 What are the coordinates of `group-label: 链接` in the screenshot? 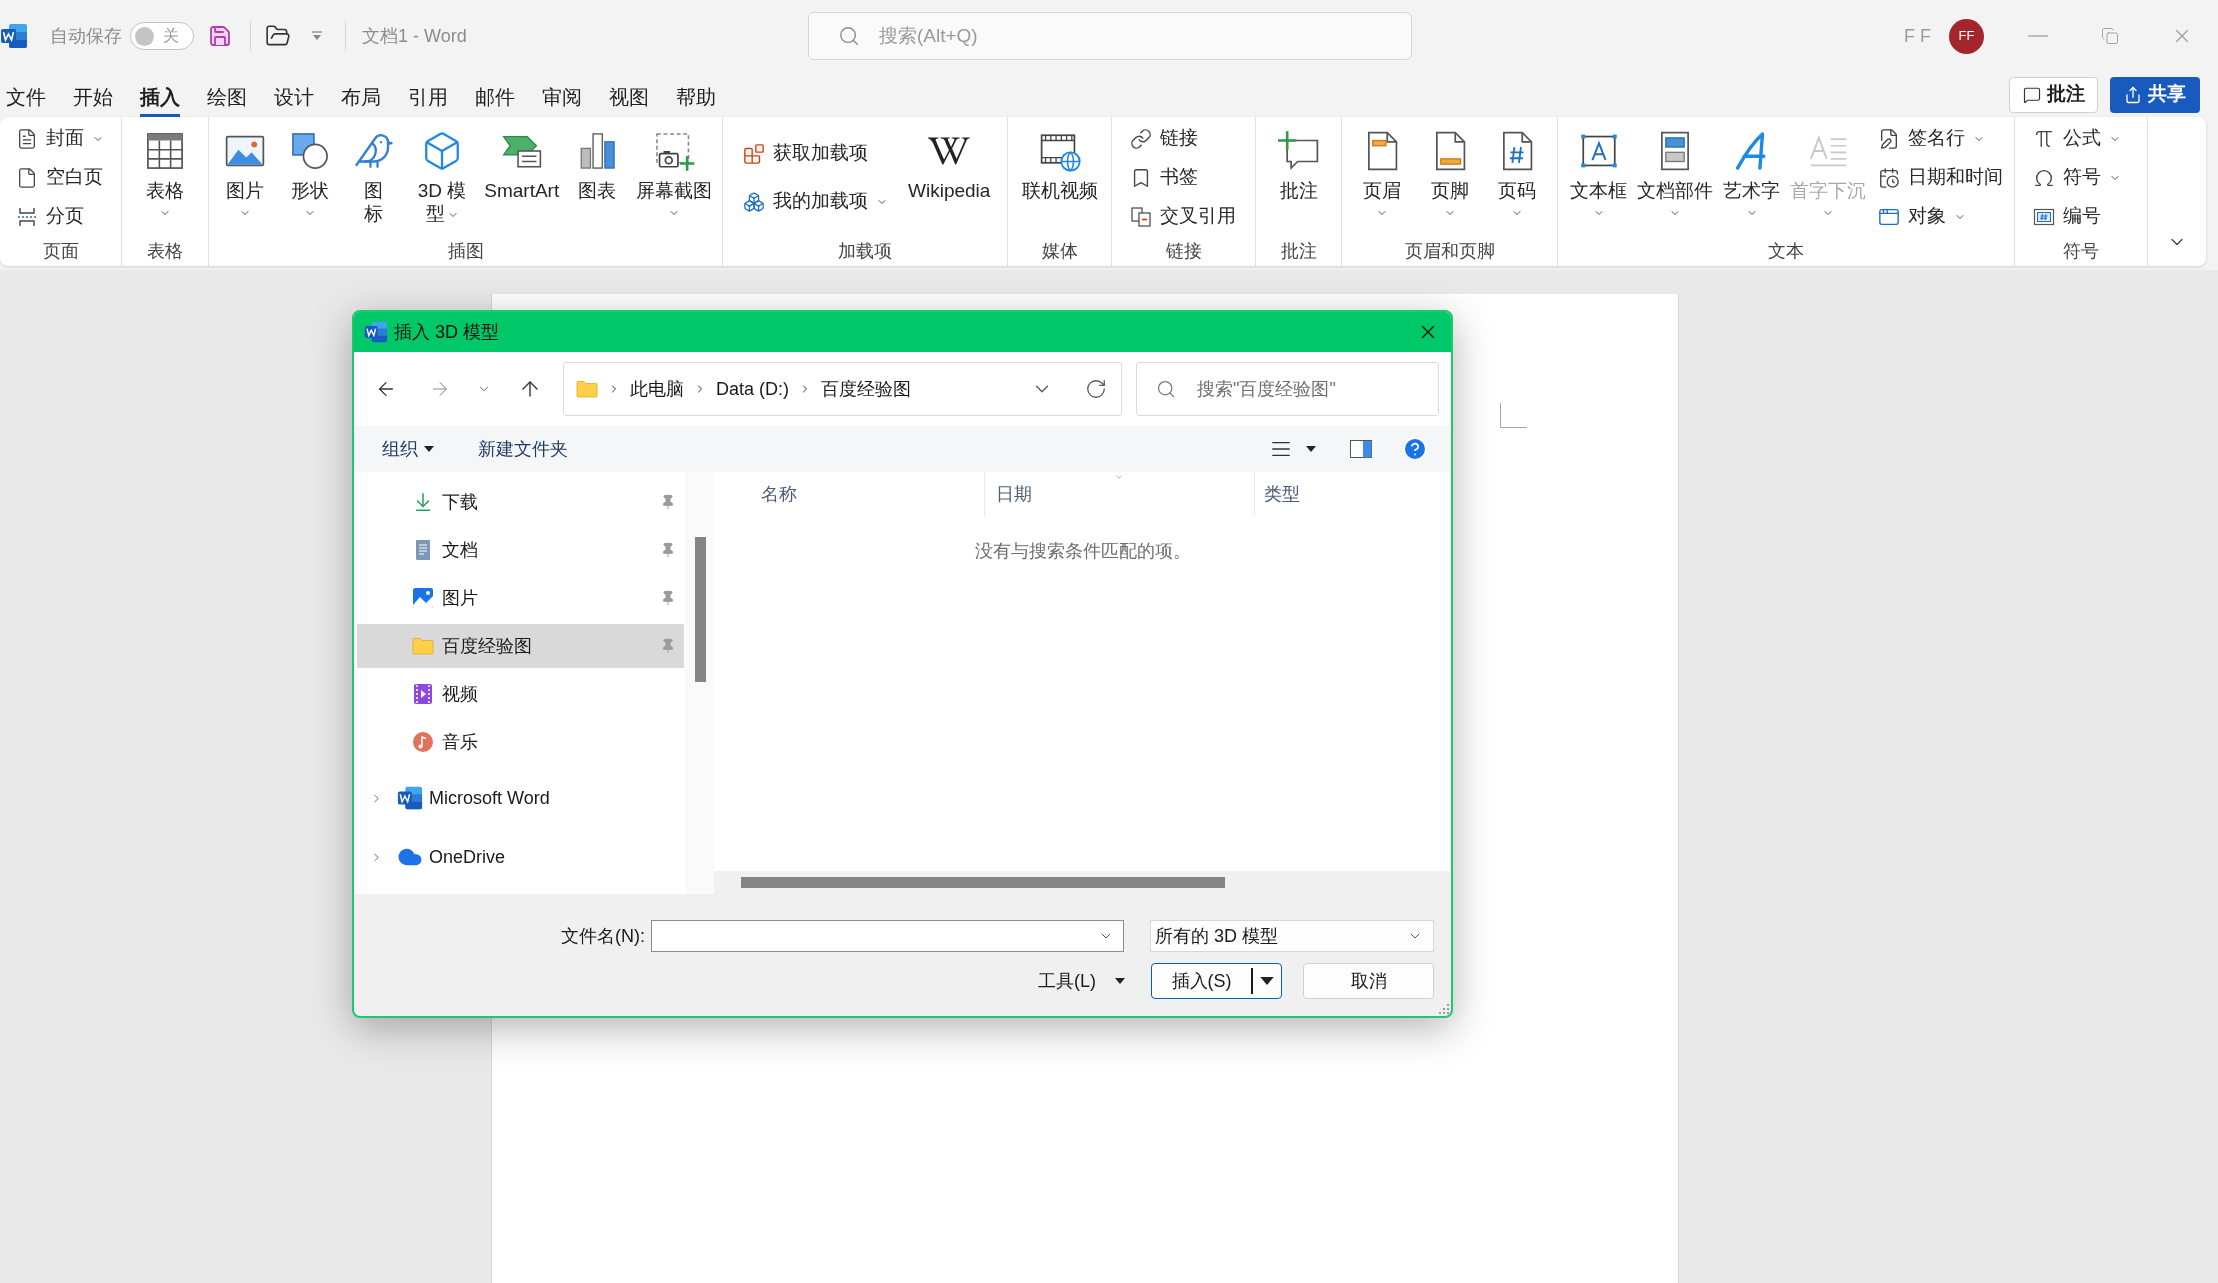 It's located at (1183, 251).